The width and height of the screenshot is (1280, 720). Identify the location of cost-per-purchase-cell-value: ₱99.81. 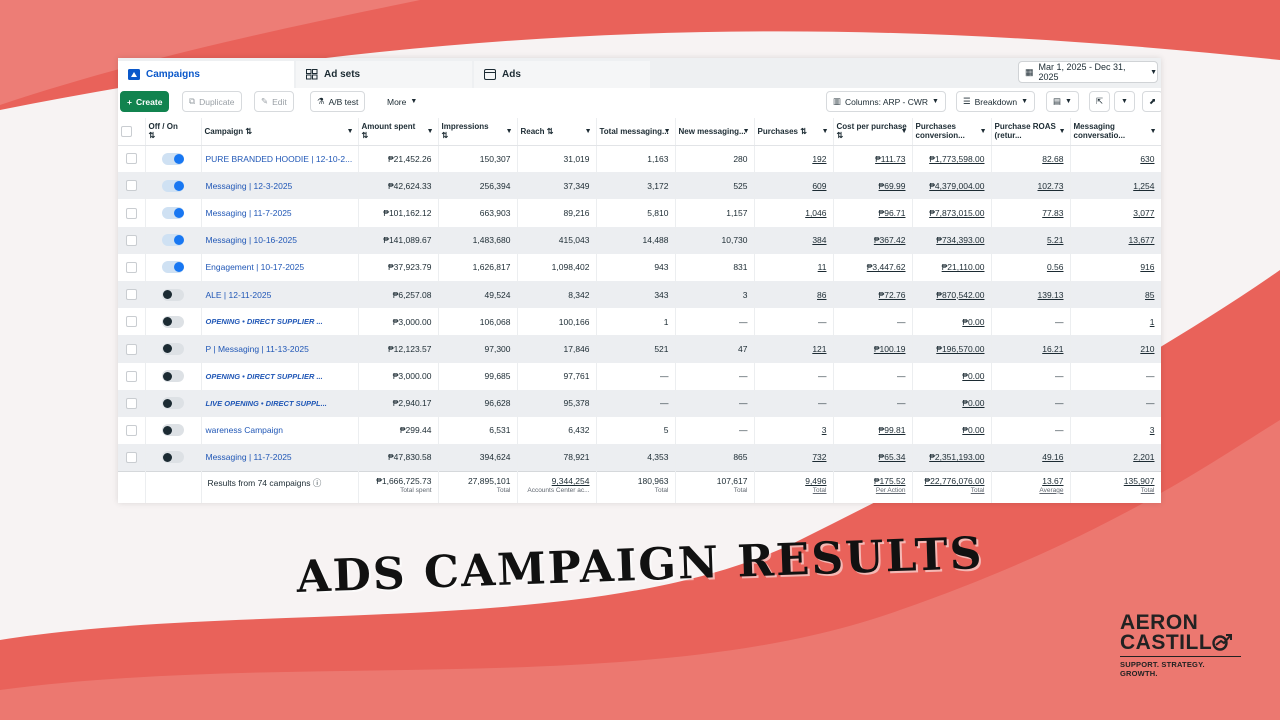
(892, 430).